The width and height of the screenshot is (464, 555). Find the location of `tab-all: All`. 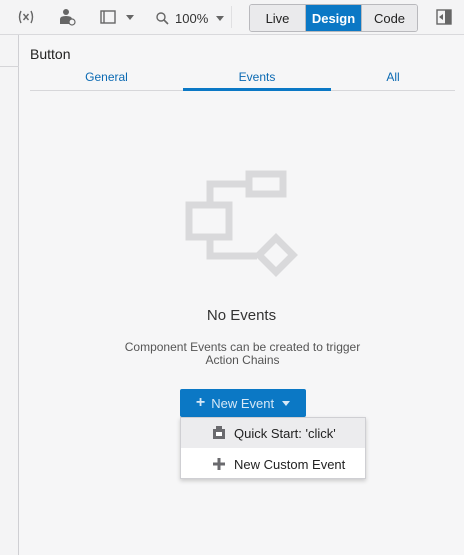

tab-all: All is located at coordinates (393, 80).